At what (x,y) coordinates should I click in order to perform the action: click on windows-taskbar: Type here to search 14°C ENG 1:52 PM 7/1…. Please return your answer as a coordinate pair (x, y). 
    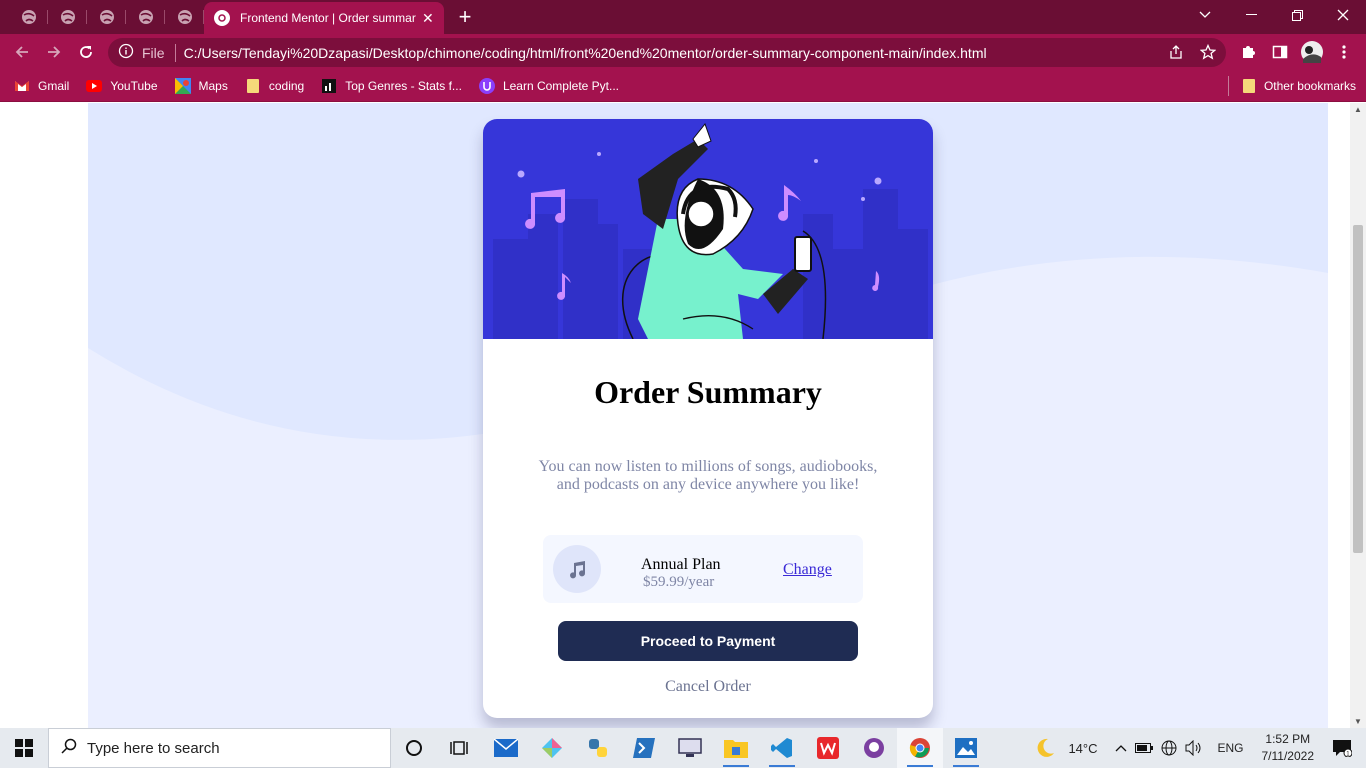
    Looking at the image, I should click on (683, 748).